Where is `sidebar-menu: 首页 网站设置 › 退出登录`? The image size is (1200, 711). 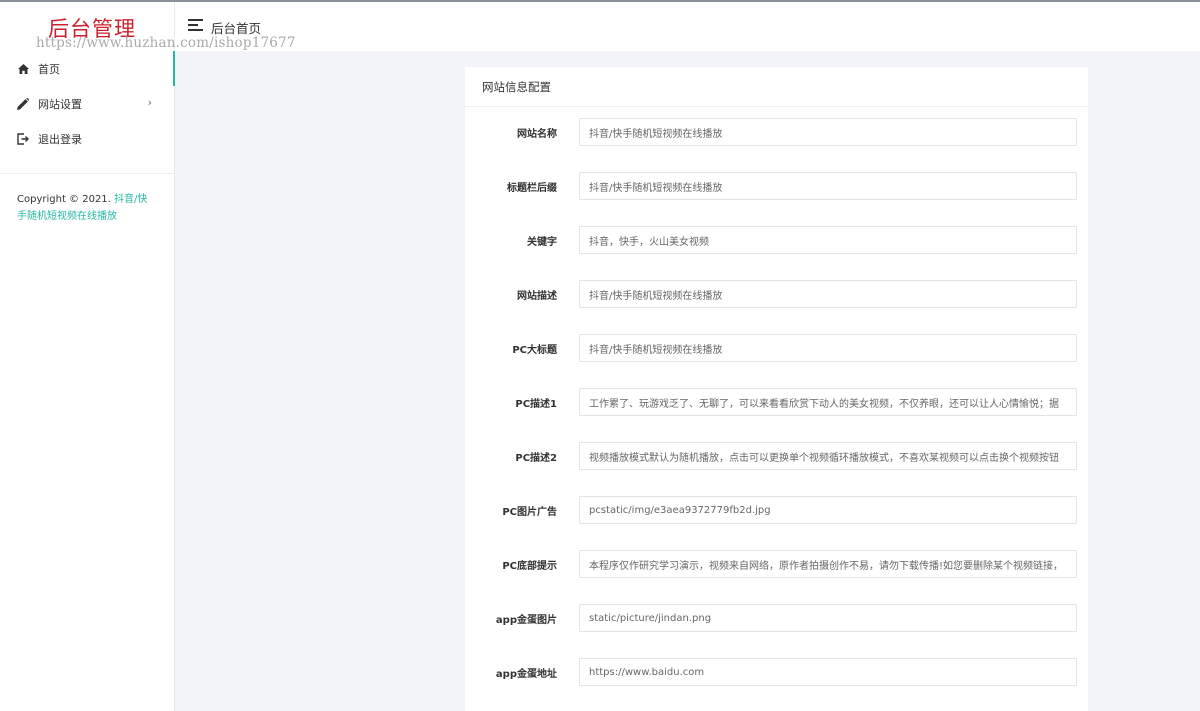 sidebar-menu: 首页 网站设置 › 退出登录 is located at coordinates (87, 103).